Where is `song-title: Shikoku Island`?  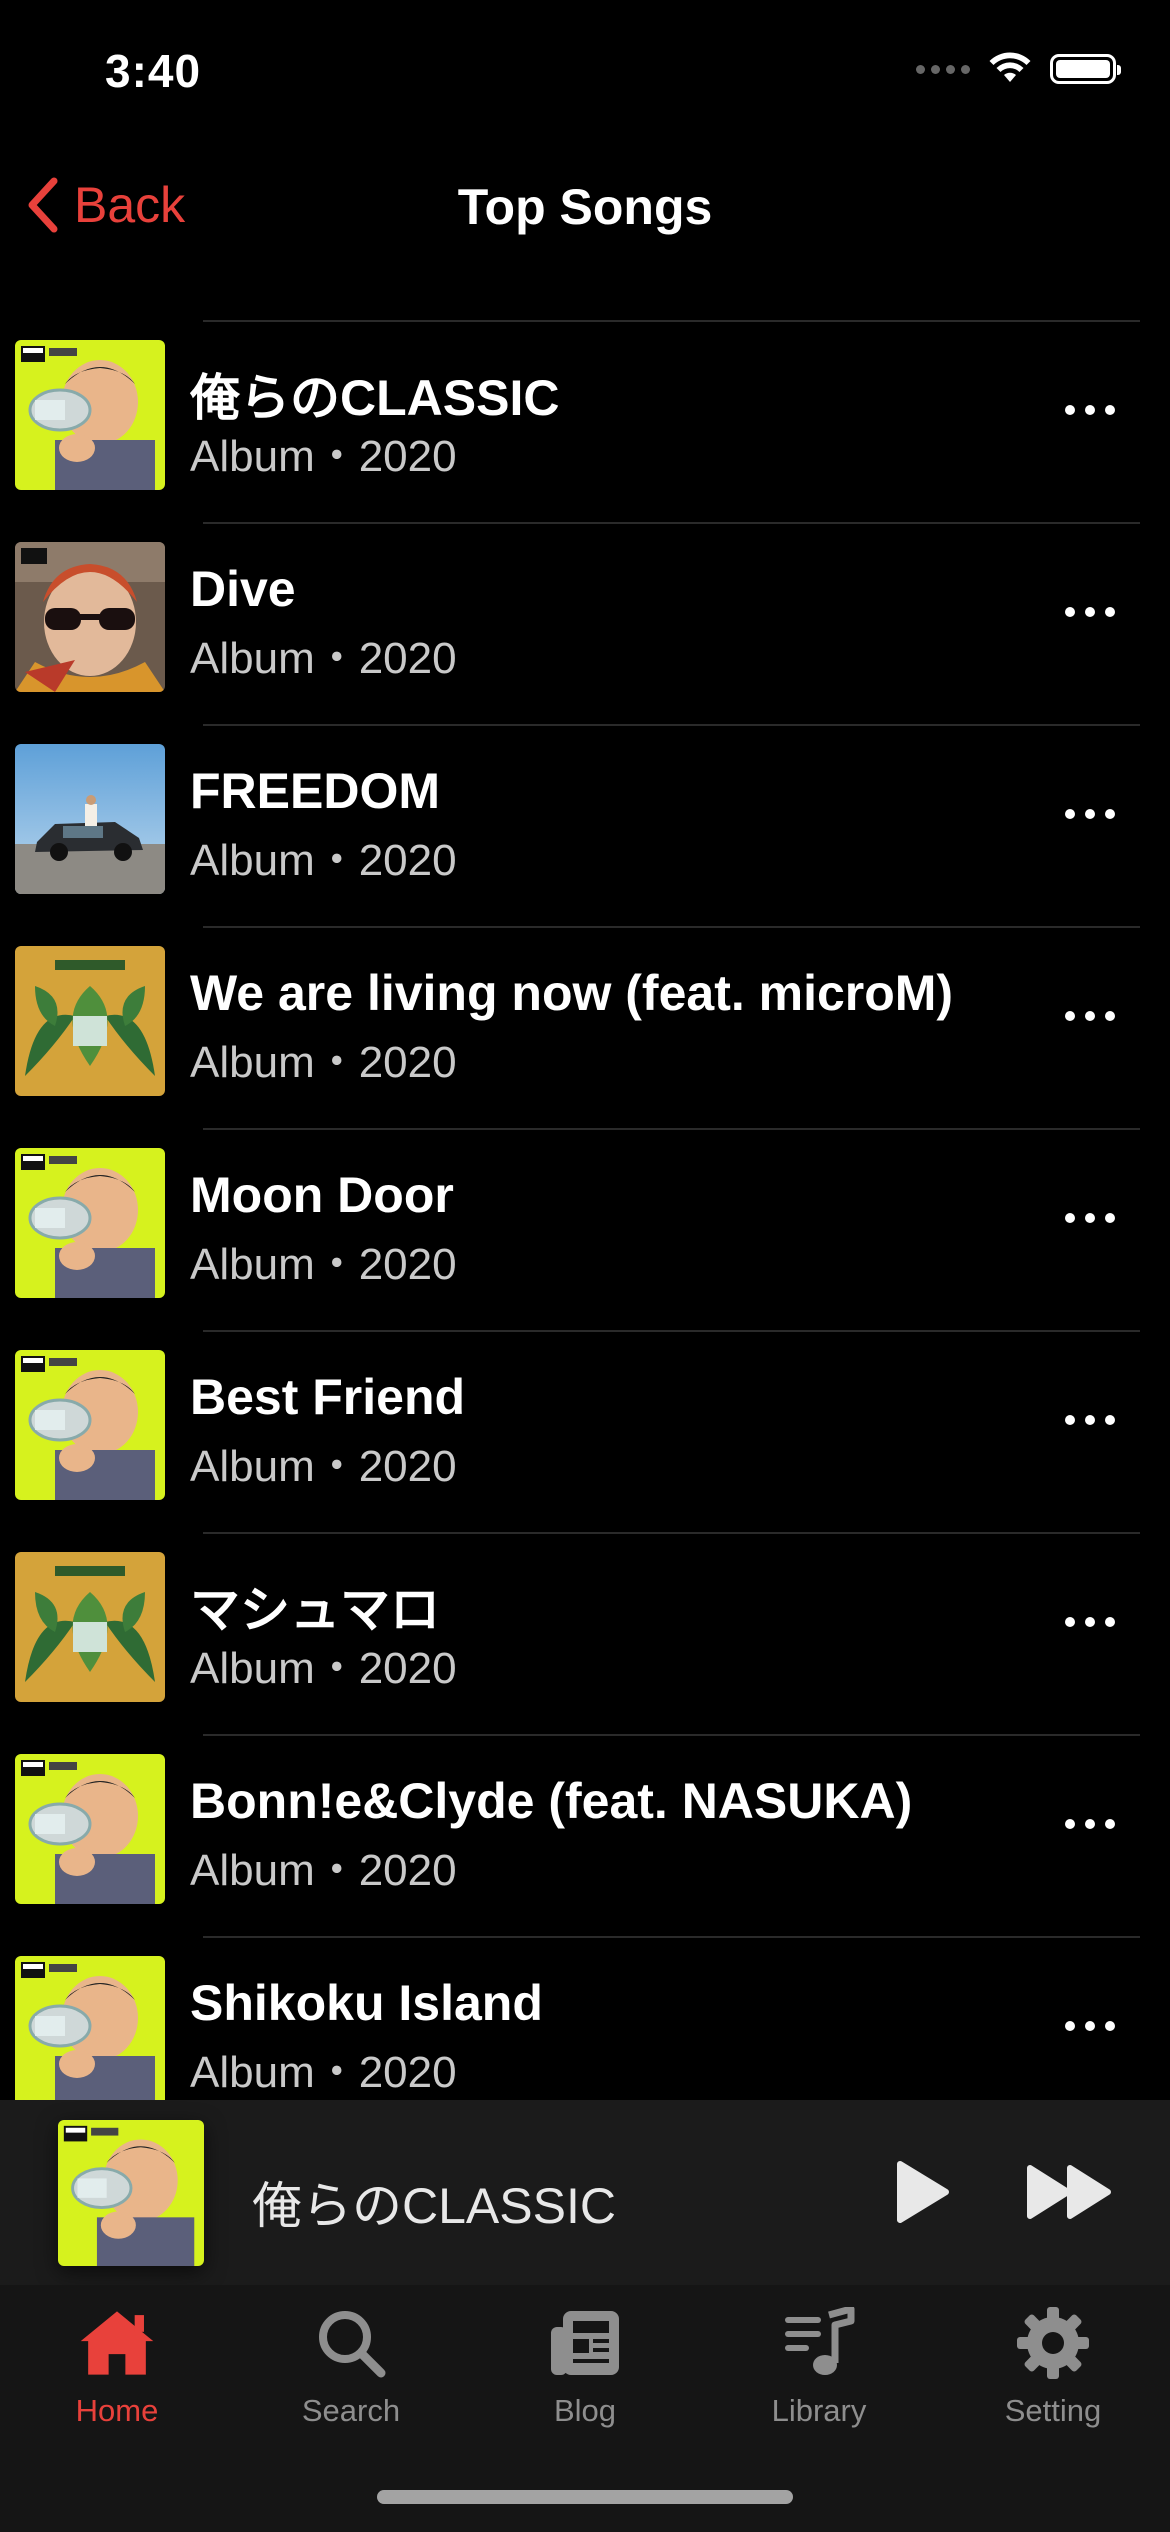
song-title: Shikoku Island is located at coordinates (366, 2003).